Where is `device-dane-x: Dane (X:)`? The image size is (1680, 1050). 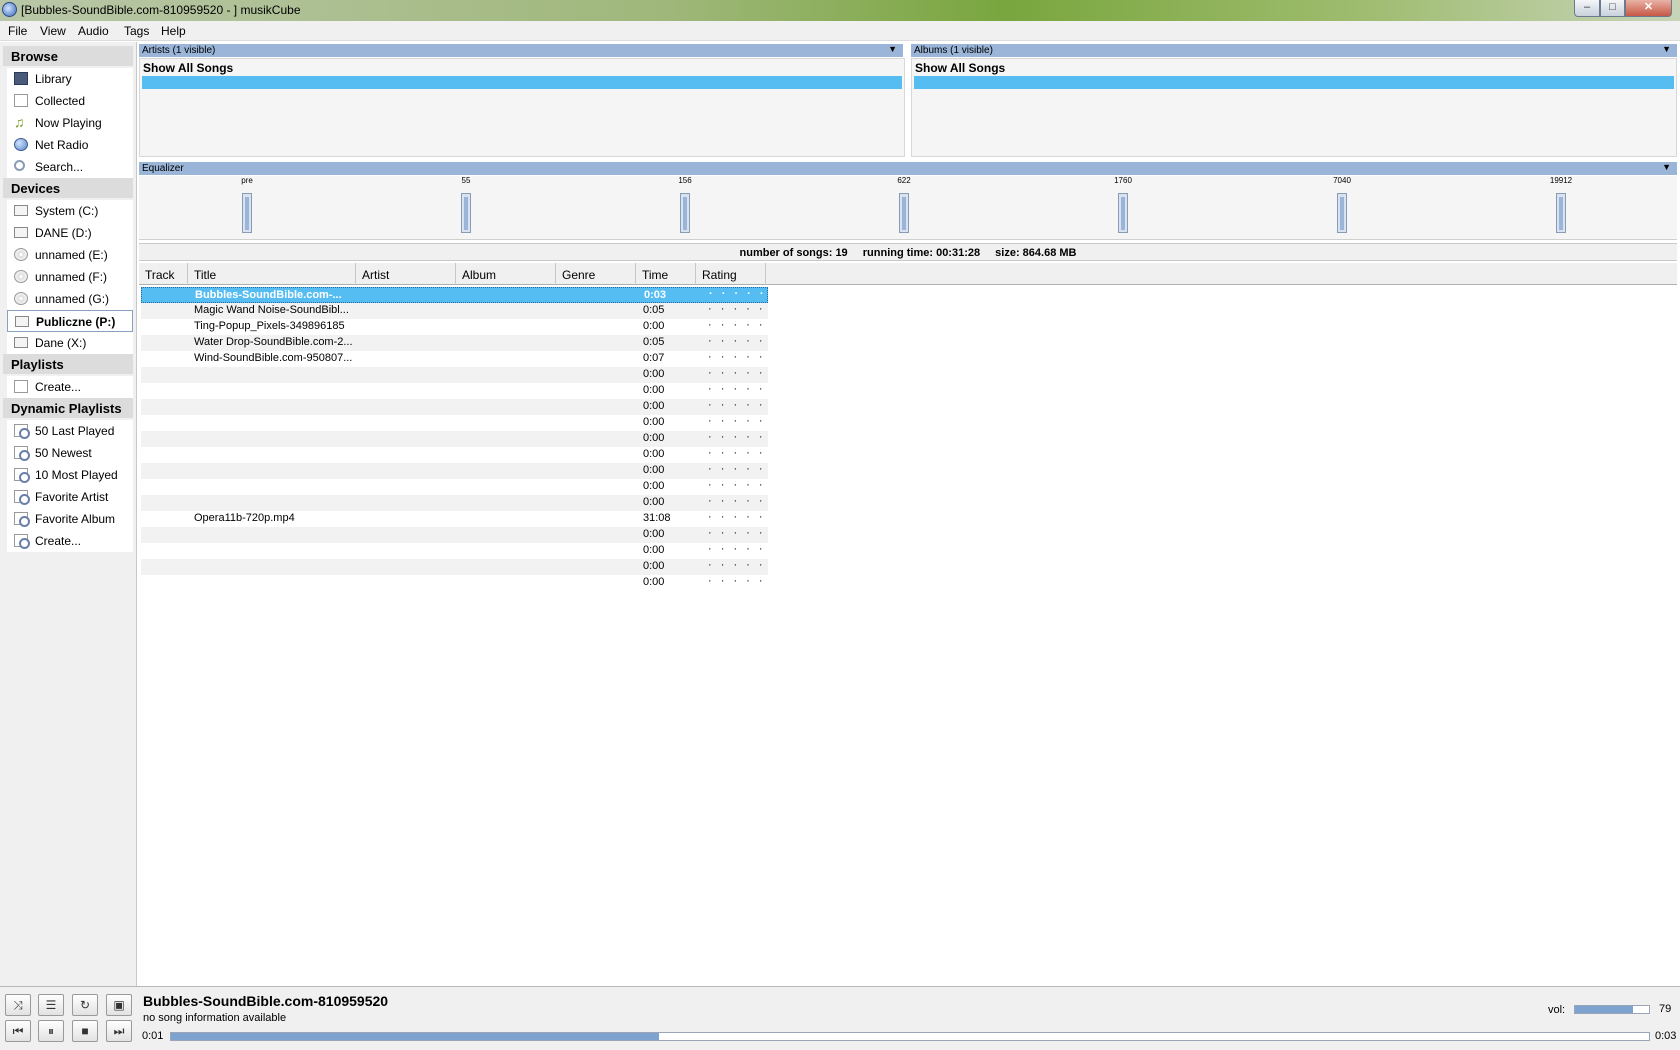
device-dane-x: Dane (X:) is located at coordinates (70, 343).